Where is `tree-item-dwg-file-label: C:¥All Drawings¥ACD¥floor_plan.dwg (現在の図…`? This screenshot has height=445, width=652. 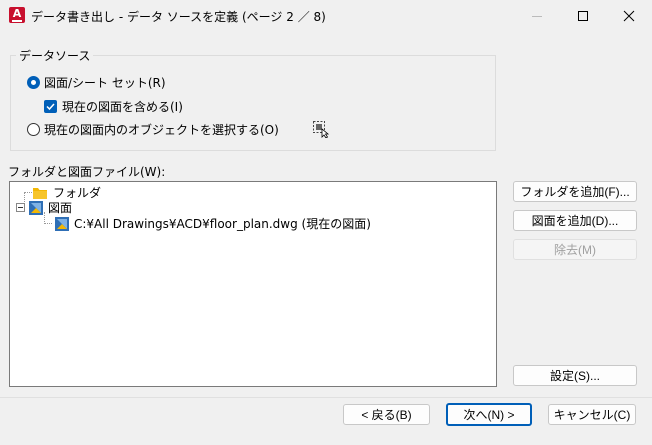
tree-item-dwg-file-label: C:¥All Drawings¥ACD¥floor_plan.dwg (現在の図… is located at coordinates (222, 224).